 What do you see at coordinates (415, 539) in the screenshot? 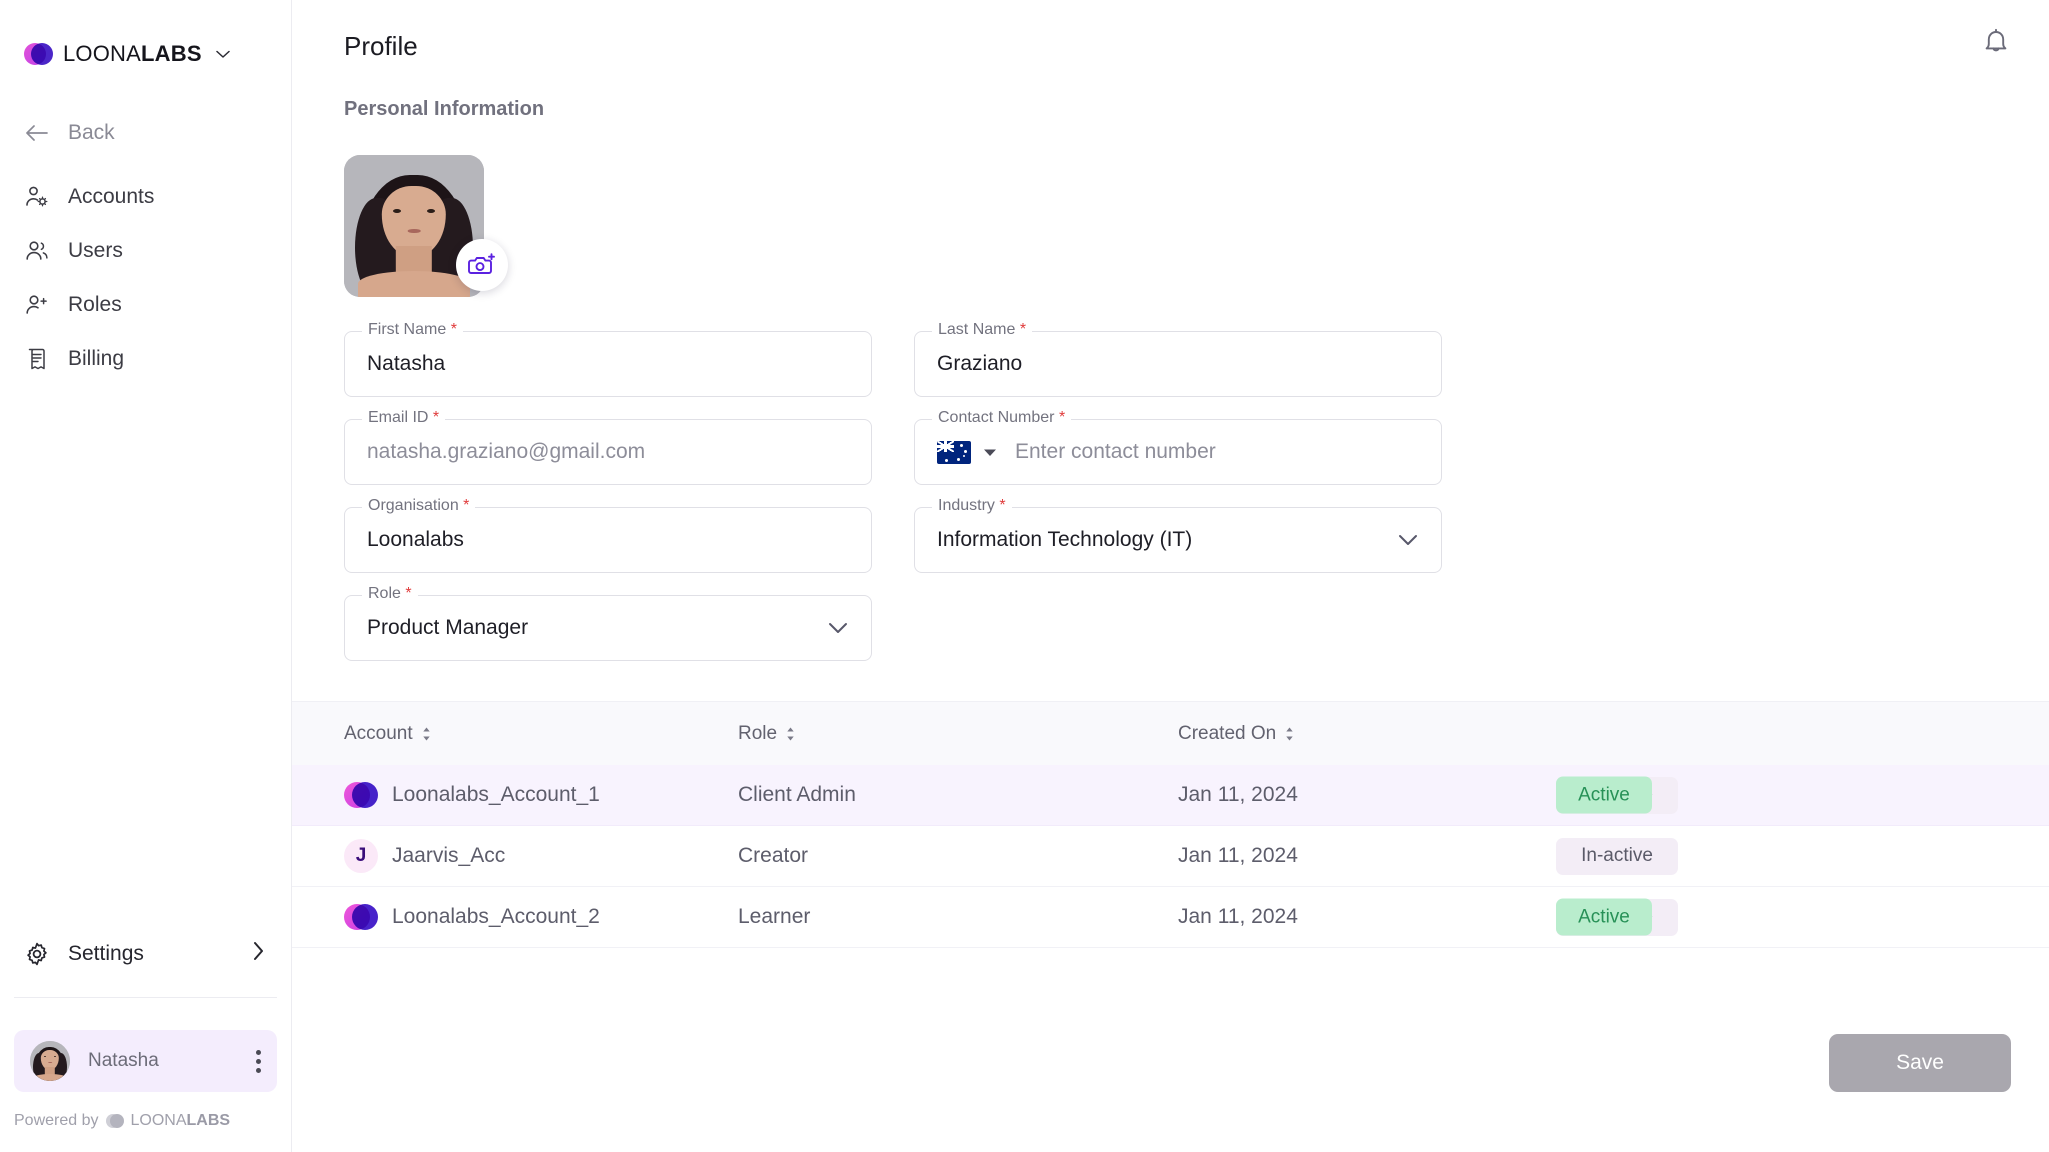
I see `organisation-value: Loonalabs` at bounding box center [415, 539].